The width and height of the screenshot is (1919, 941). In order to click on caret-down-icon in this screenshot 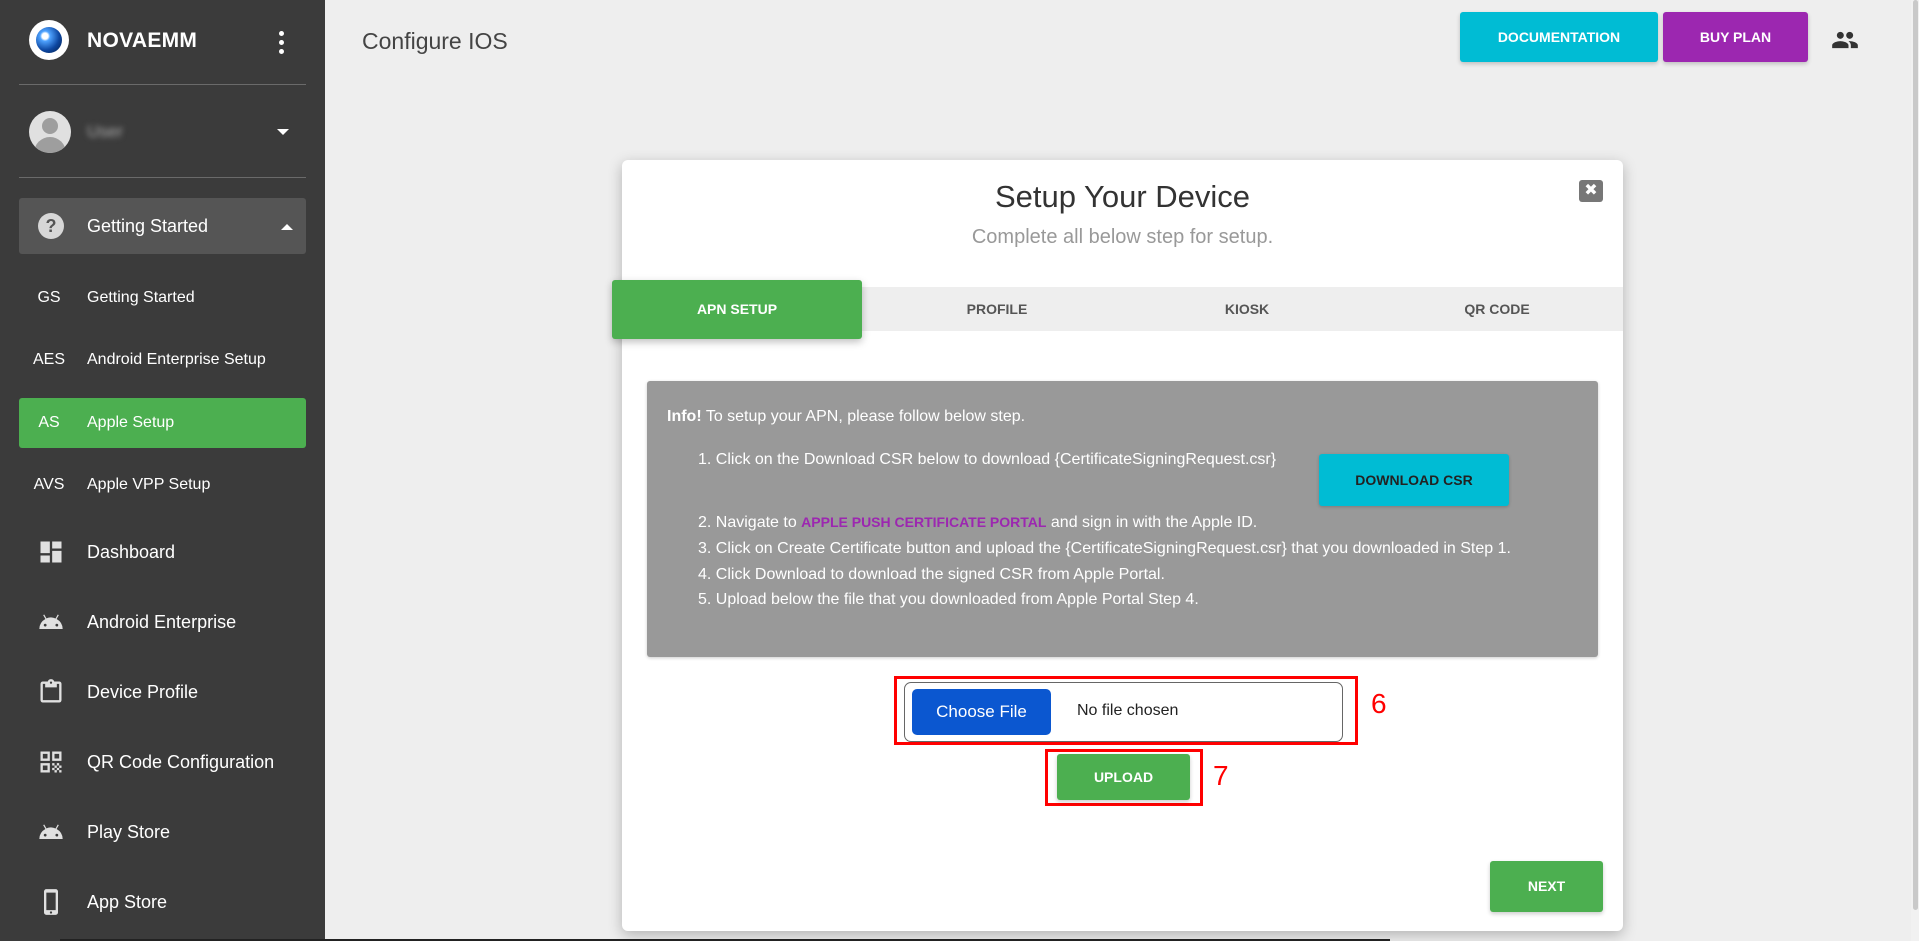, I will do `click(283, 132)`.